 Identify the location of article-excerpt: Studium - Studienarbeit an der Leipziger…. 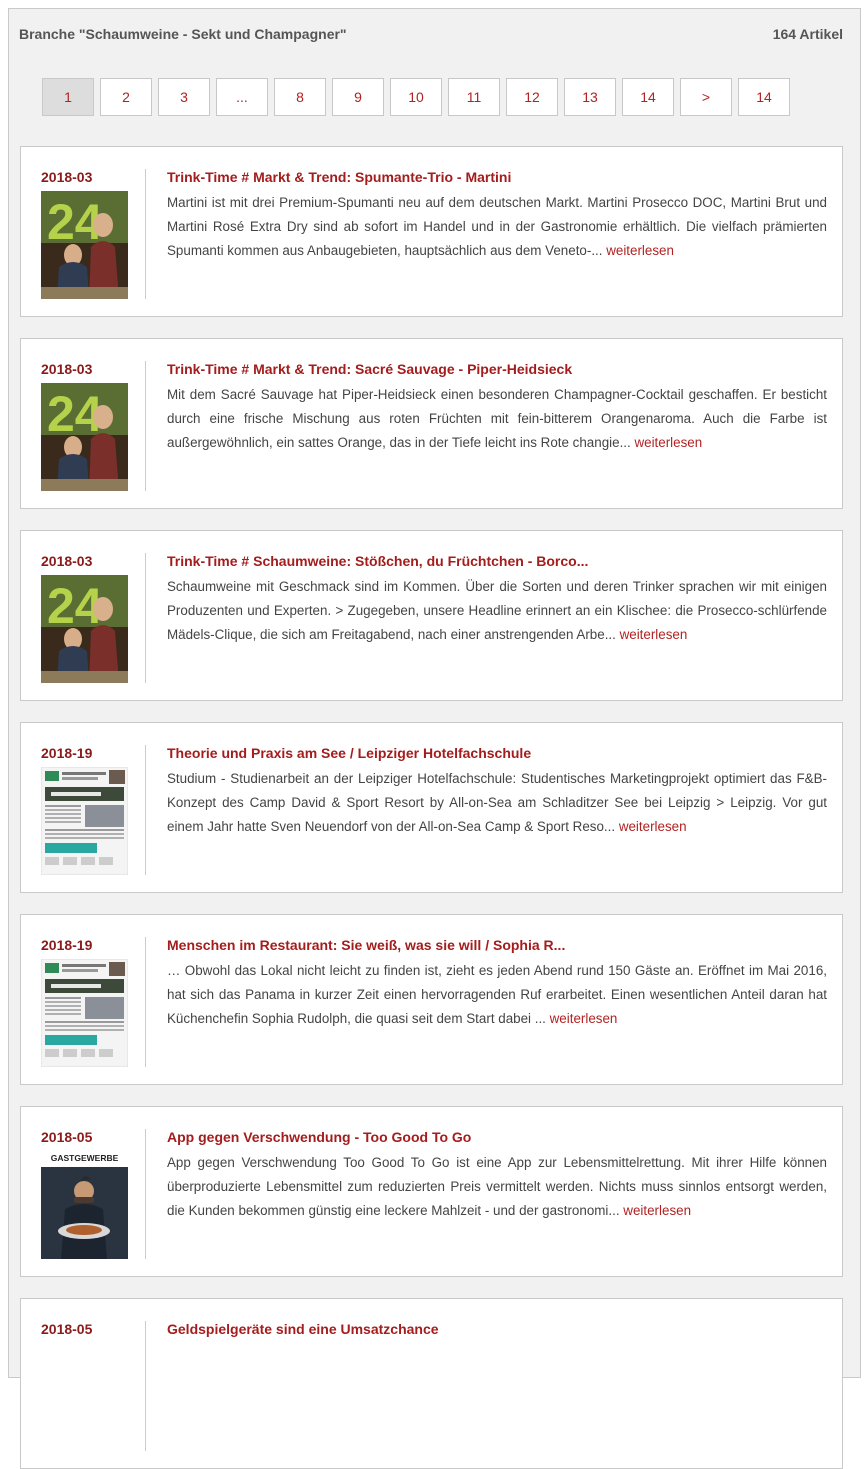
(497, 802).